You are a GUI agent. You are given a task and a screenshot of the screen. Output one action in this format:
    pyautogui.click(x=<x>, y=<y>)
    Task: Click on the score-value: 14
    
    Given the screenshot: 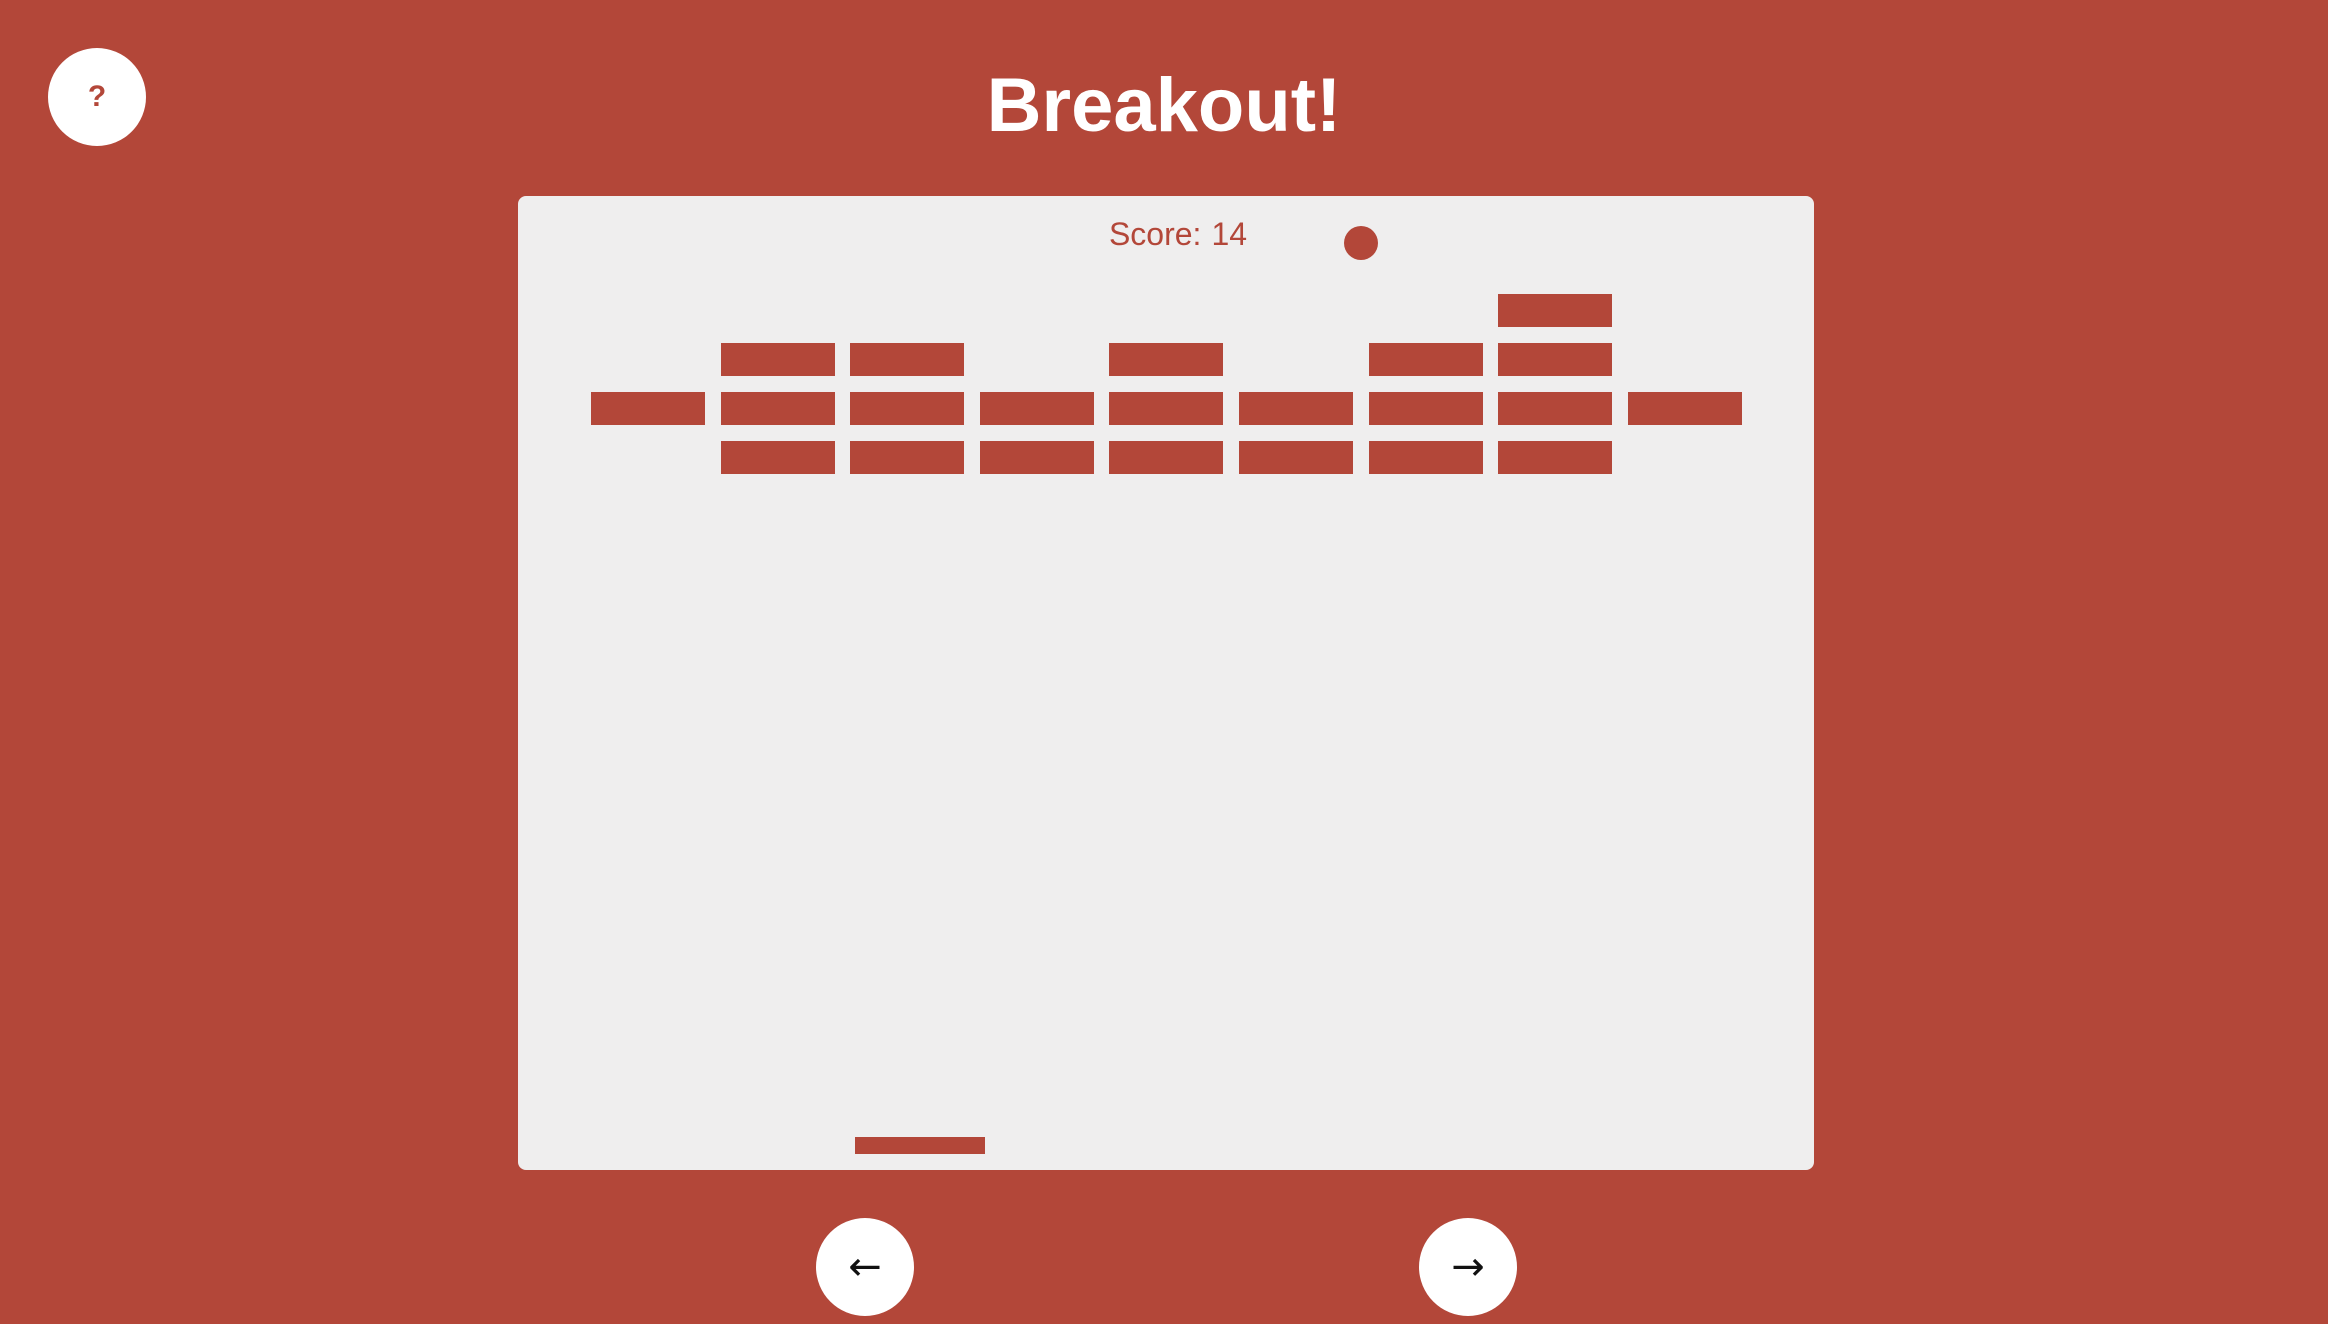 What is the action you would take?
    pyautogui.click(x=1229, y=234)
    